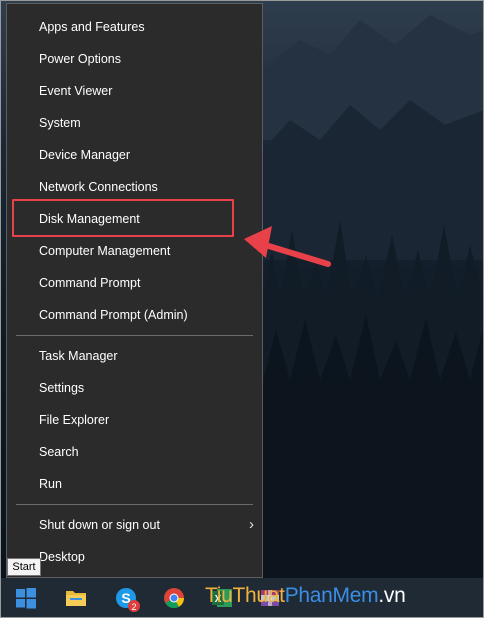 This screenshot has height=618, width=484. Describe the element at coordinates (134, 251) in the screenshot. I see `menu-item-computer-management: Computer Management` at that location.